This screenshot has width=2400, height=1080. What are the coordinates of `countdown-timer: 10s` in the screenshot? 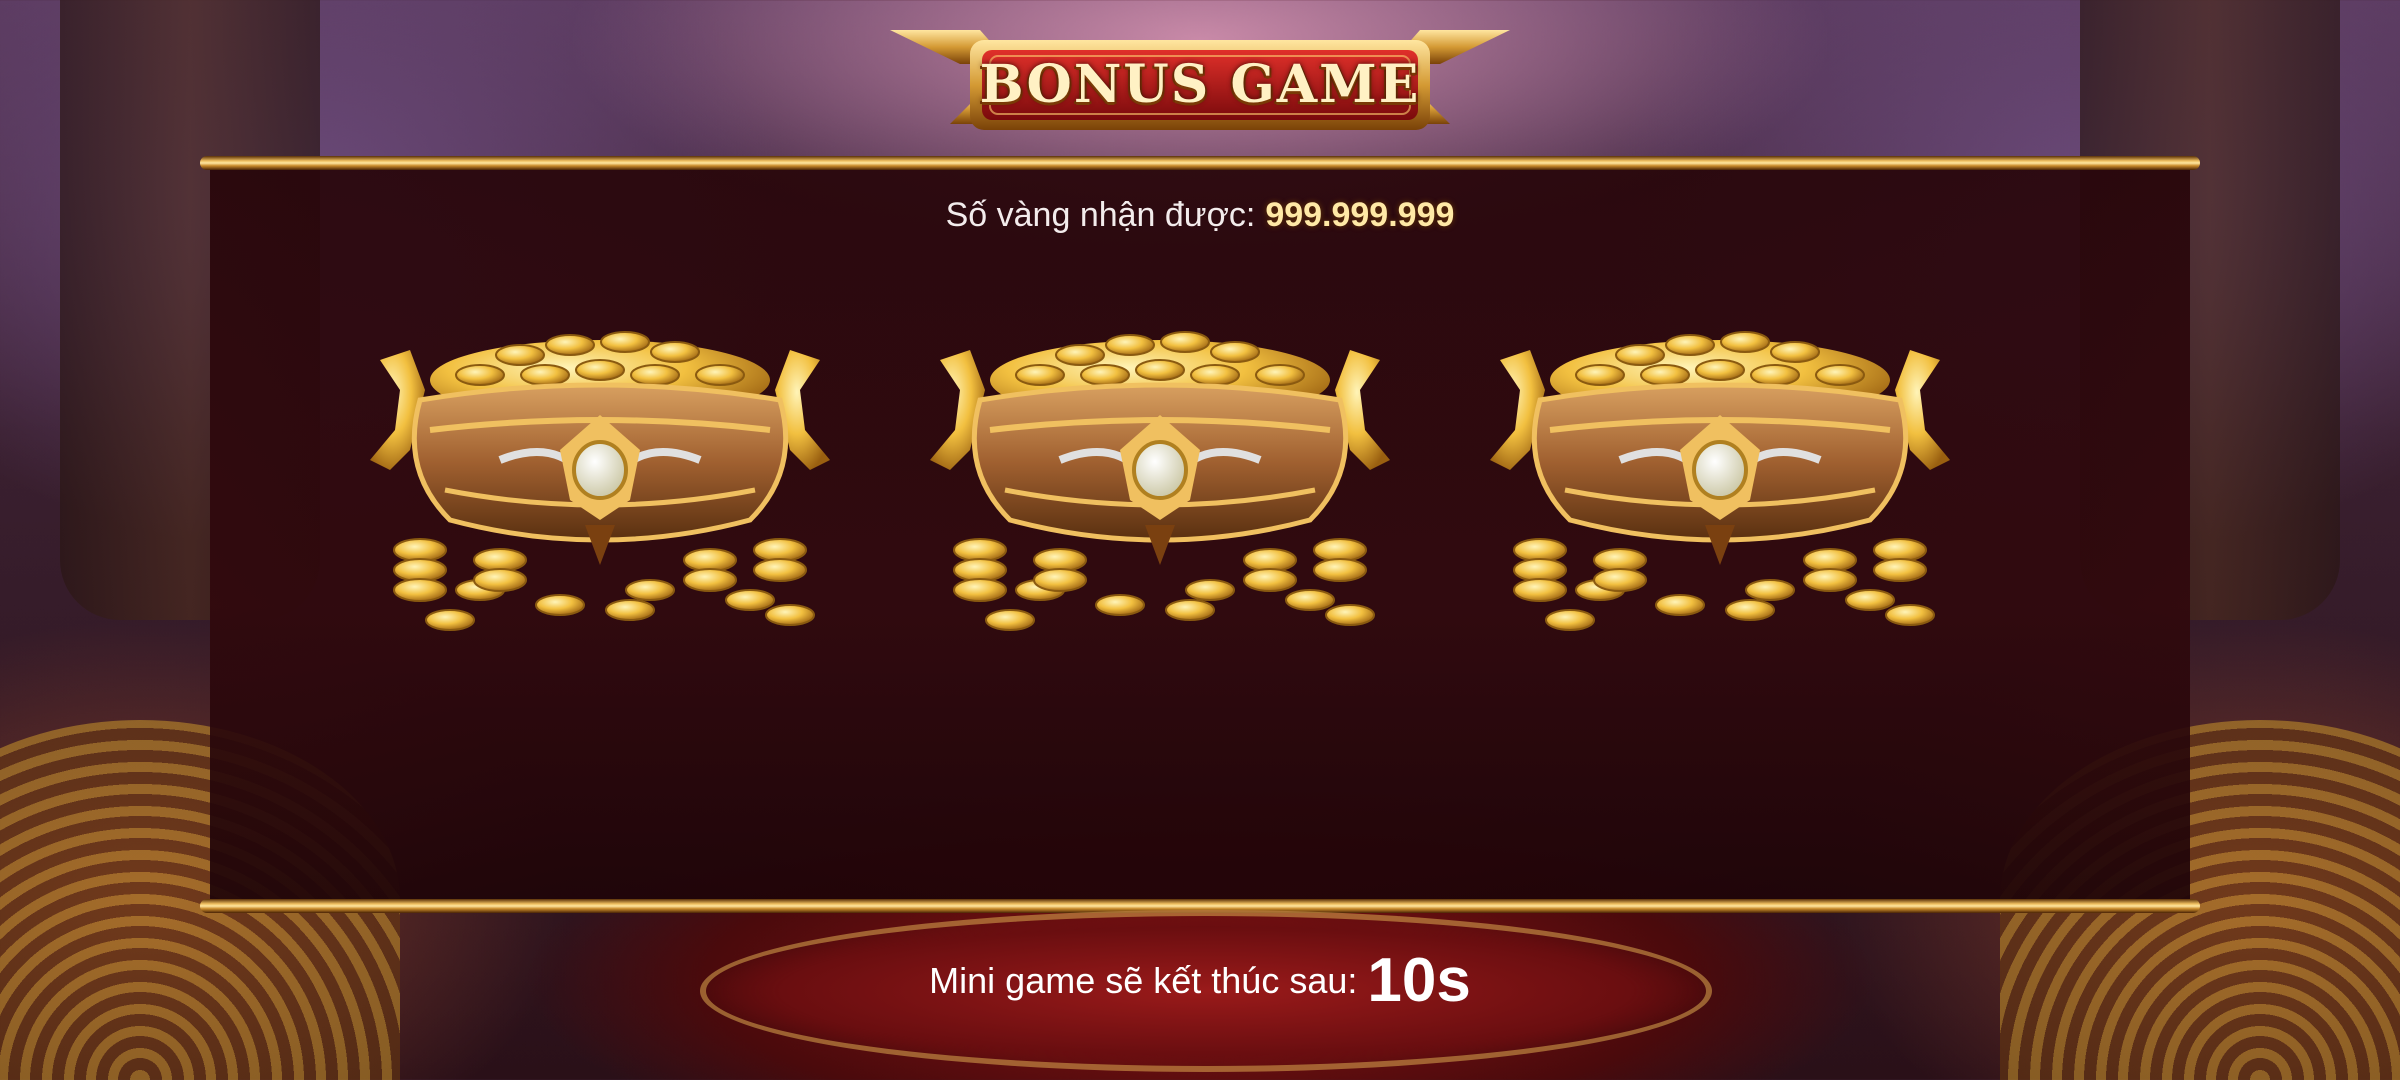 It's located at (1419, 980).